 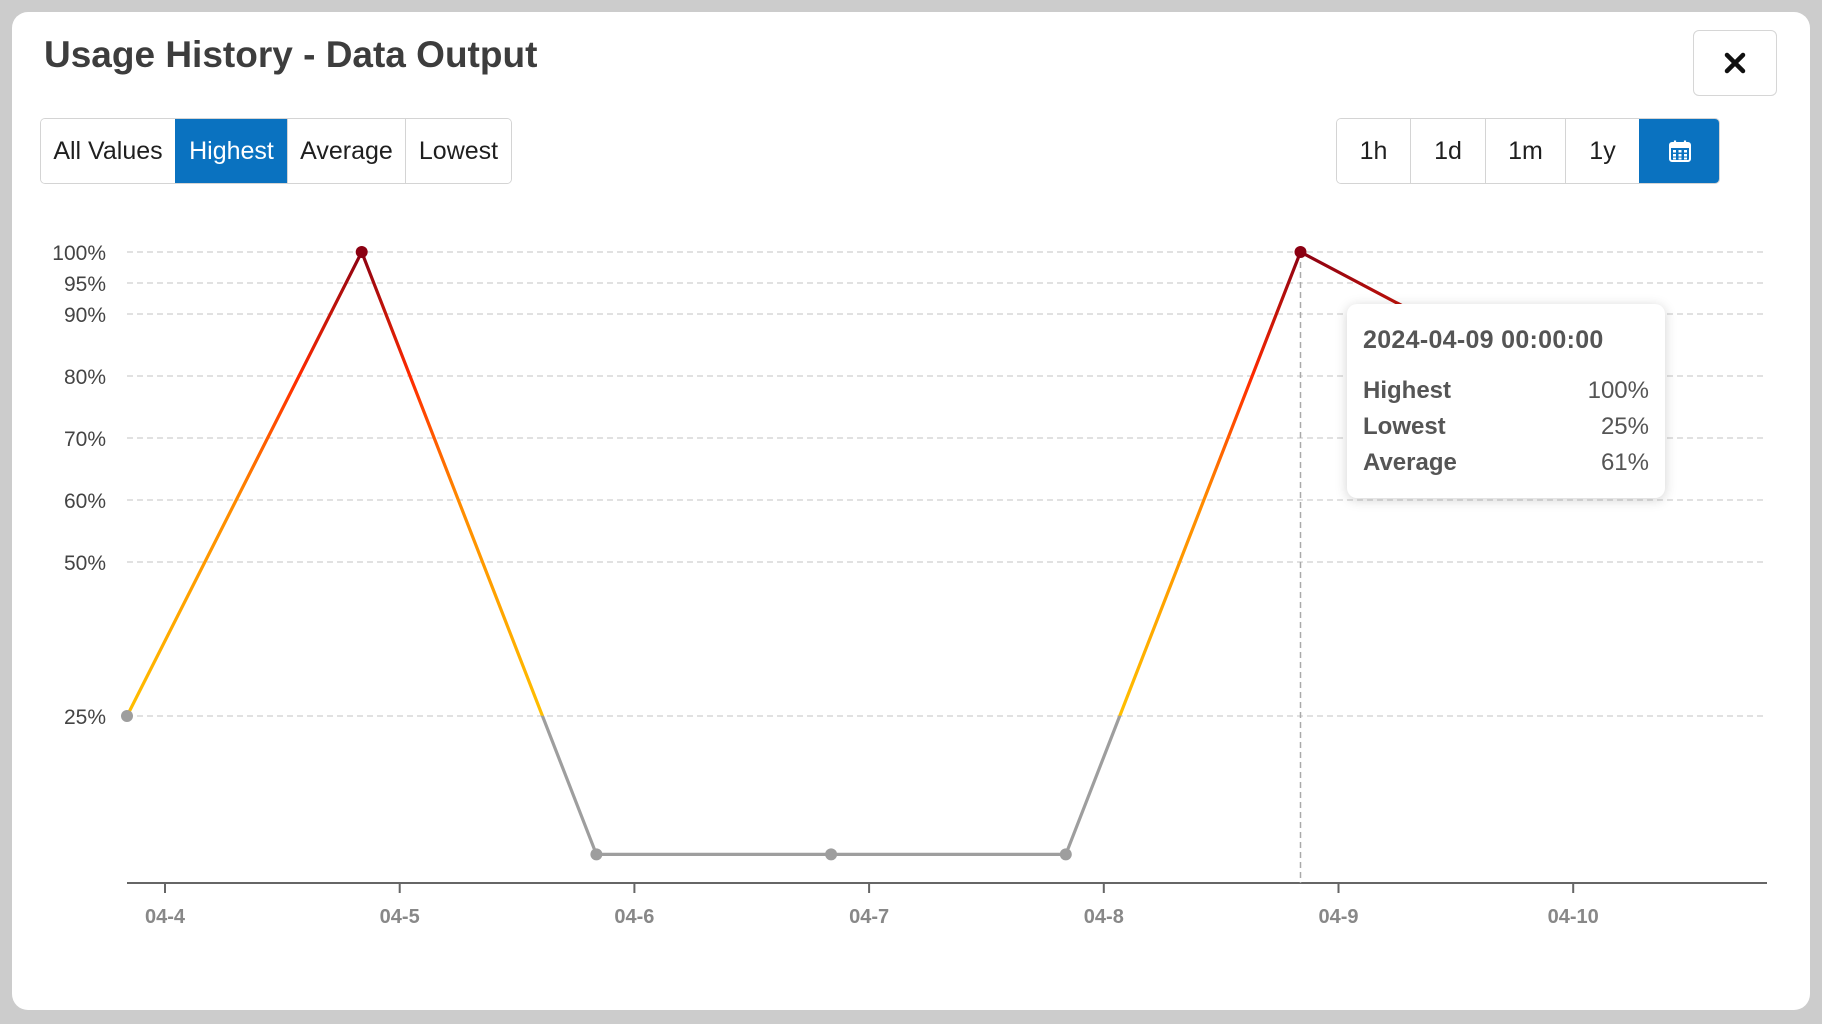 I want to click on x-tick-label: 04-6, so click(x=634, y=917).